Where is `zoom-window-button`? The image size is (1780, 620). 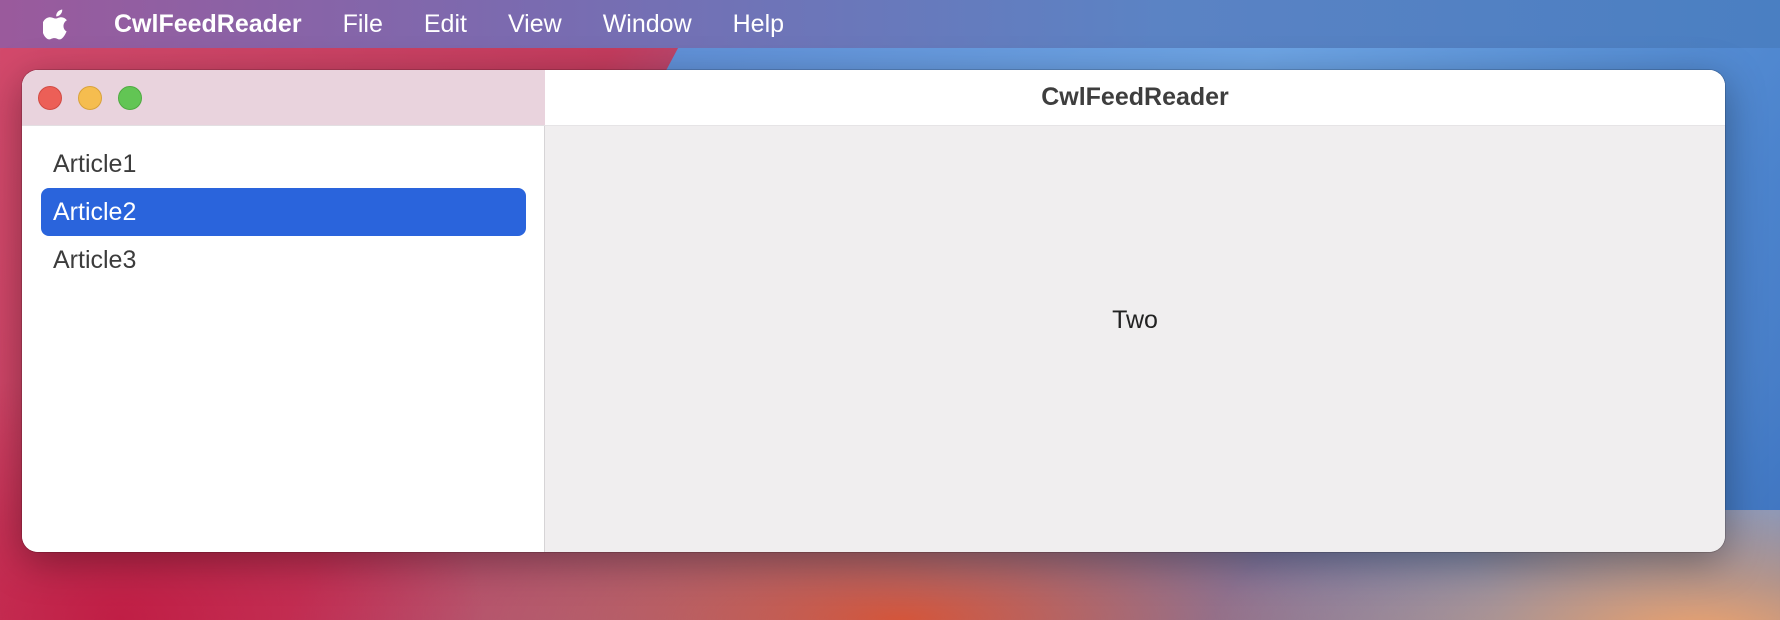 zoom-window-button is located at coordinates (130, 98).